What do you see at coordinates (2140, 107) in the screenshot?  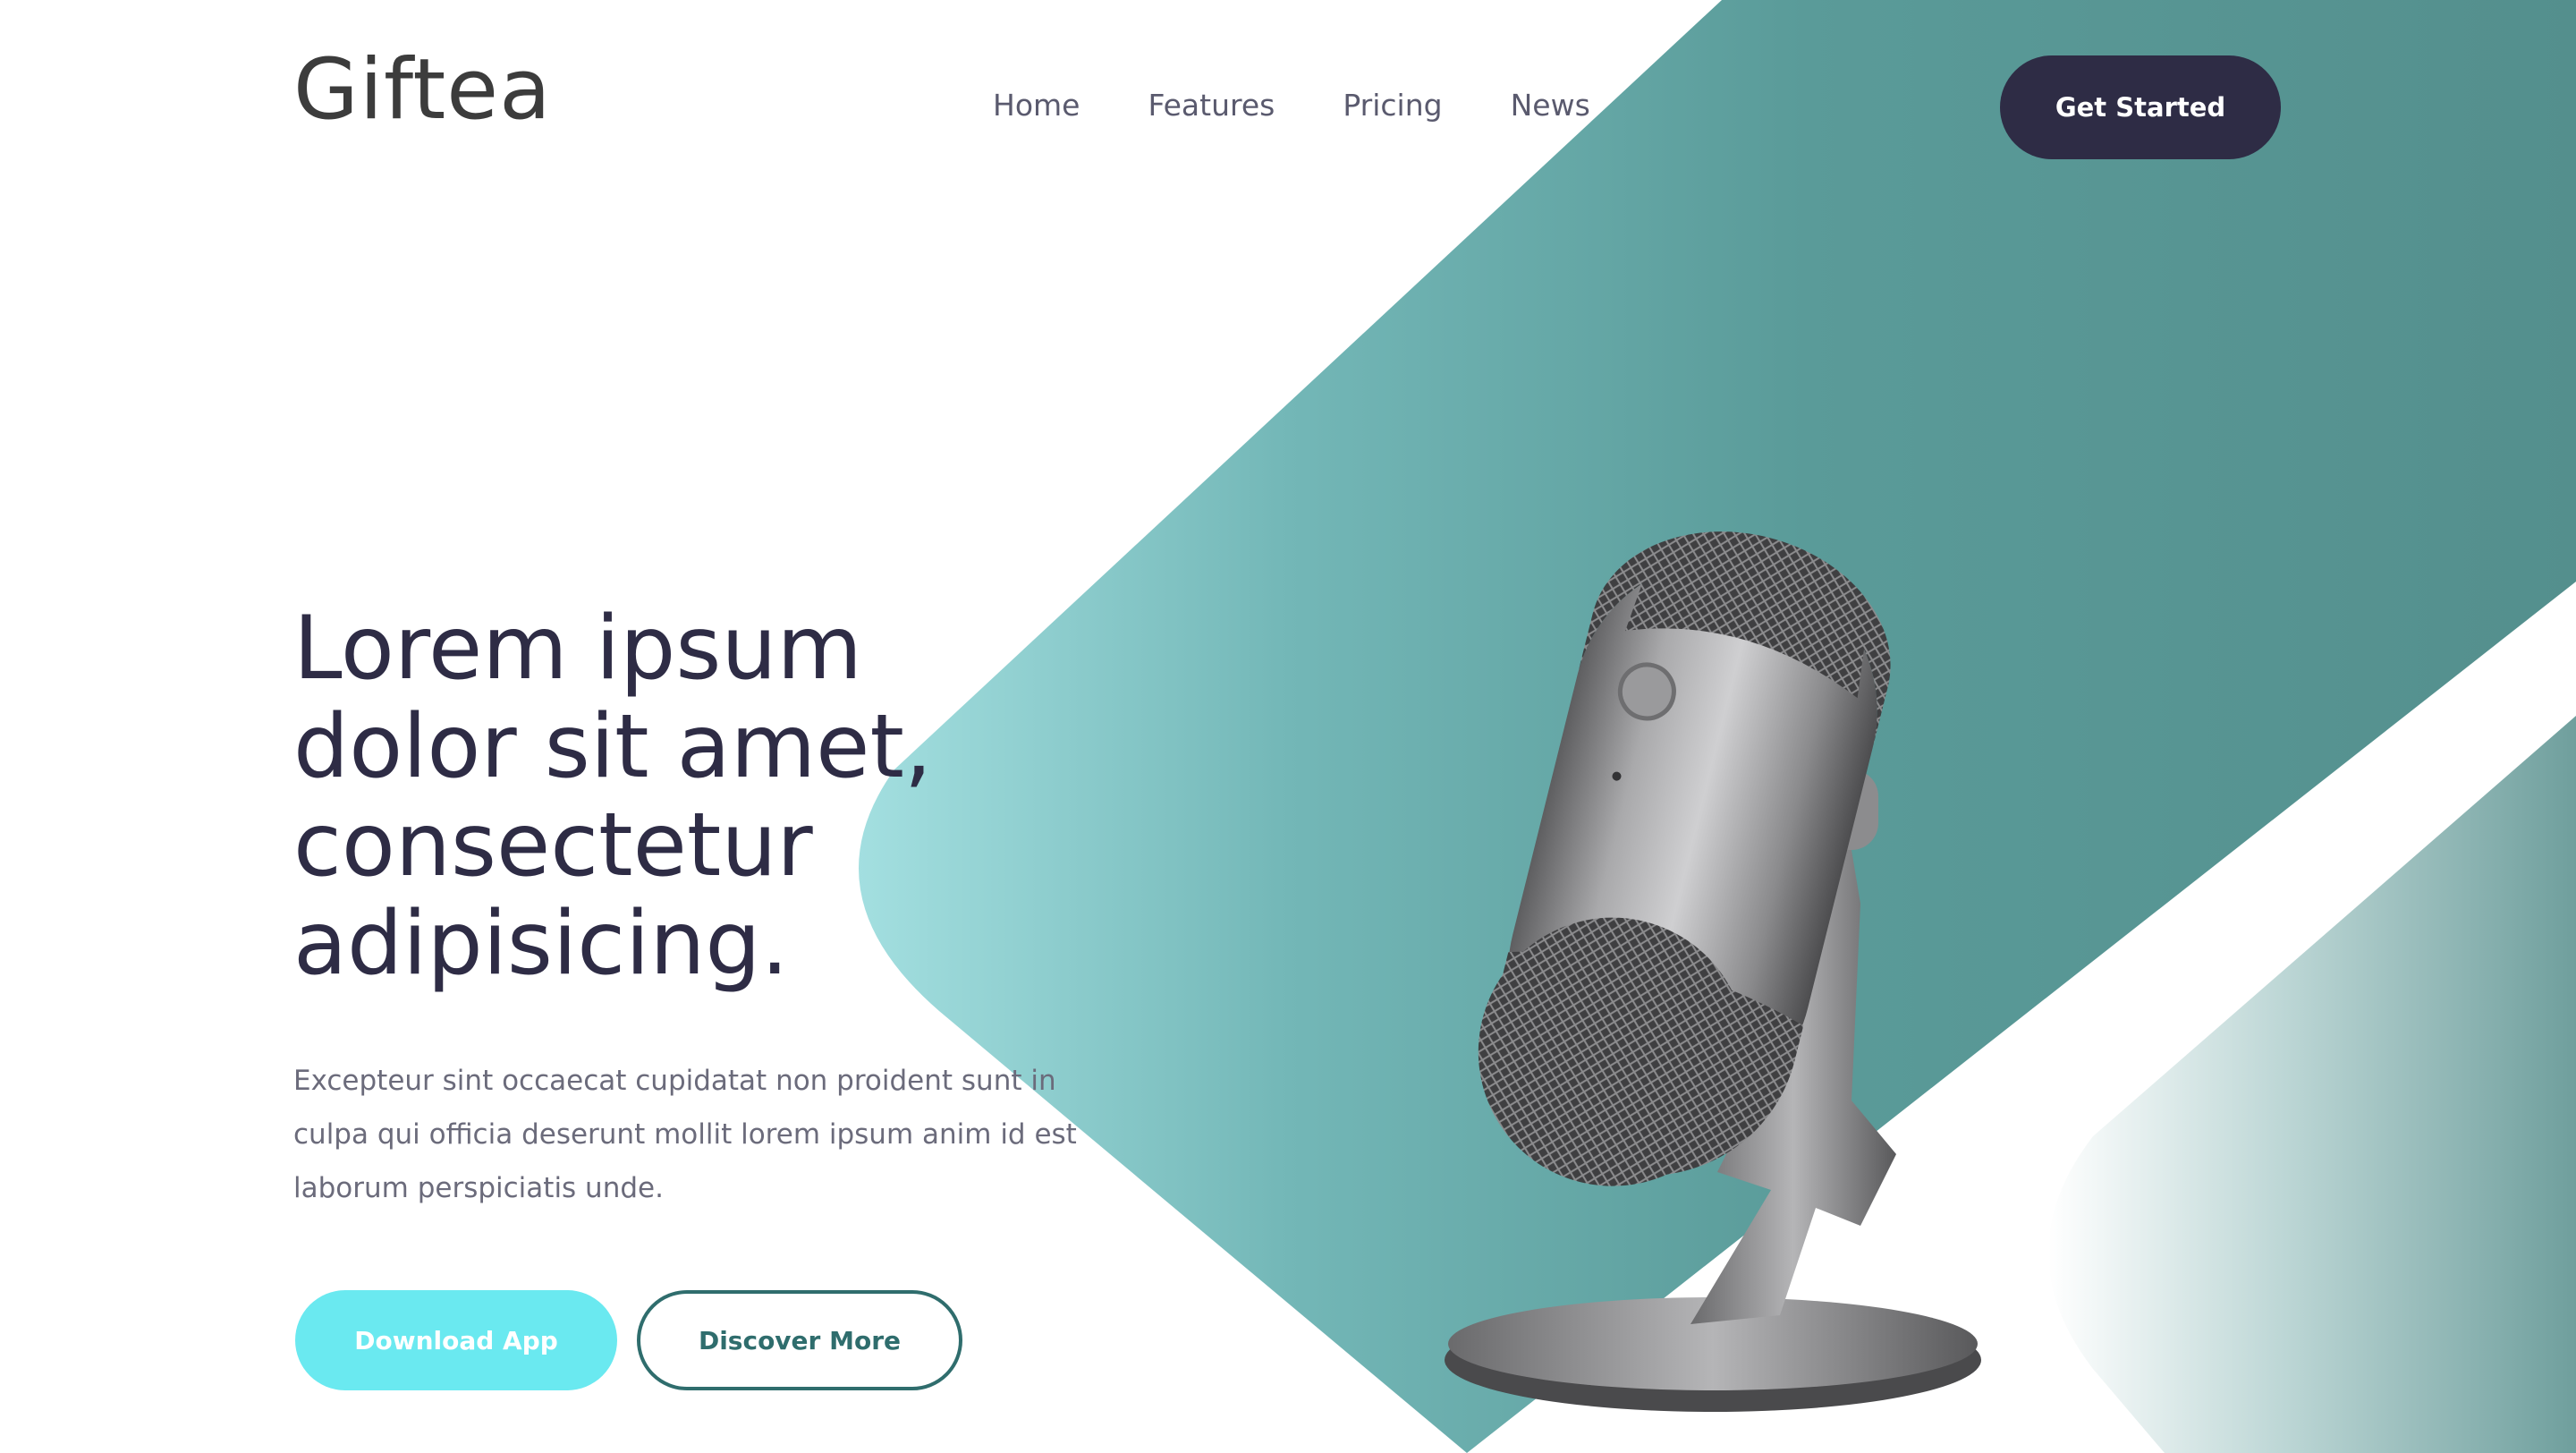 I see `get-started-button: Get Started` at bounding box center [2140, 107].